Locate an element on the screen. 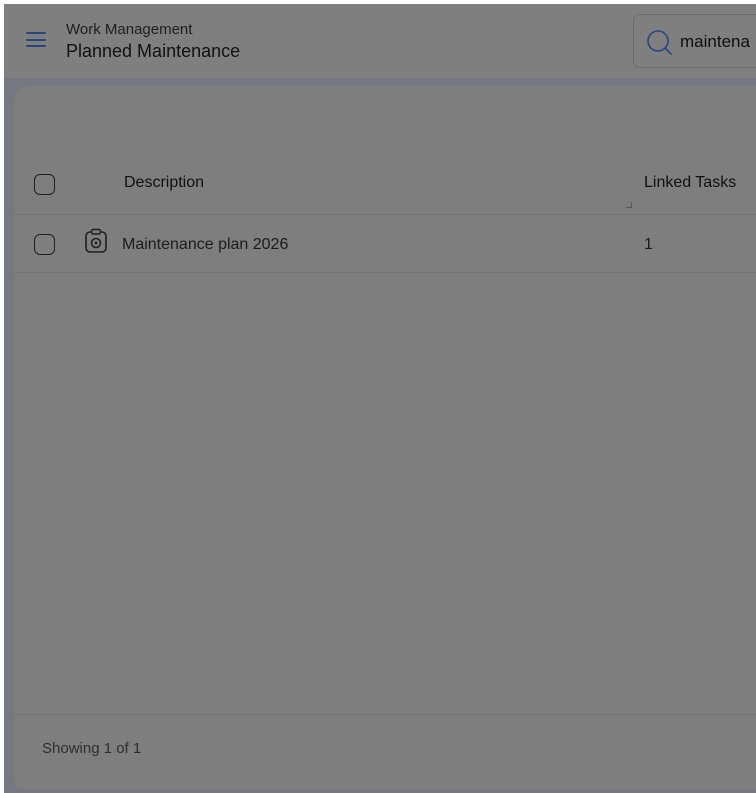 This screenshot has width=756, height=793. row-description: Maintenance plan 2026 is located at coordinates (205, 244).